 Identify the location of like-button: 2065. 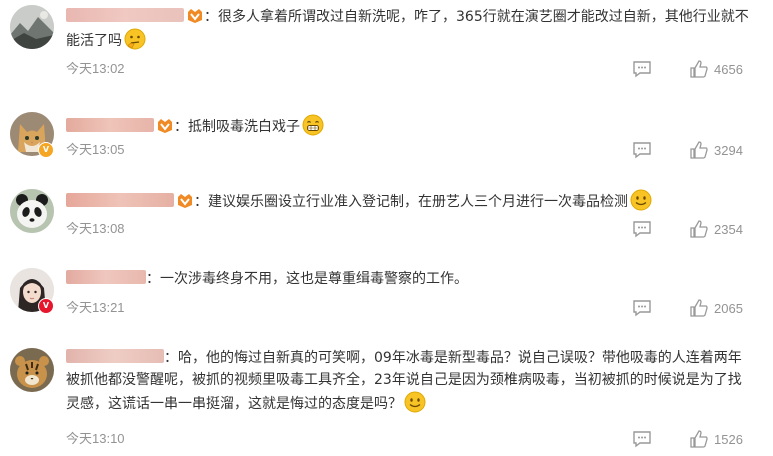
(716, 308).